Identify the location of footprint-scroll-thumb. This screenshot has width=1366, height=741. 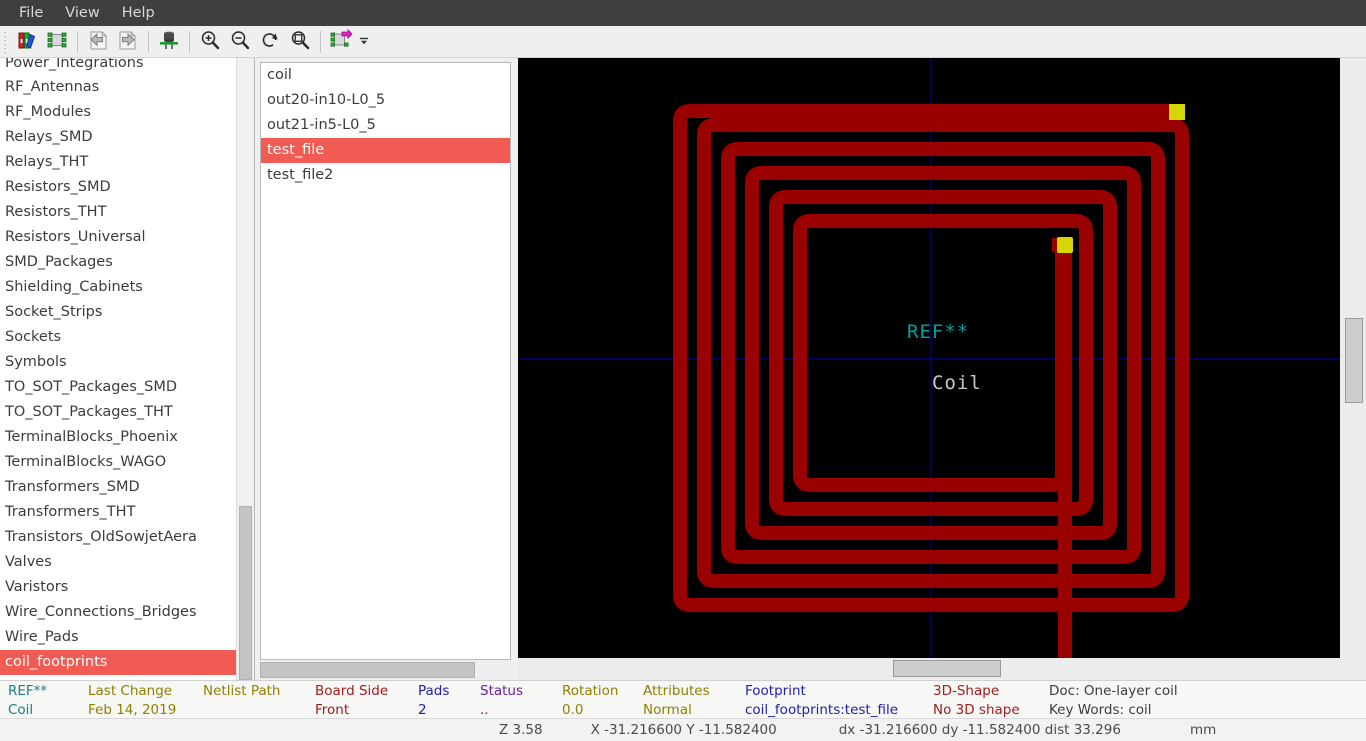
(367, 670).